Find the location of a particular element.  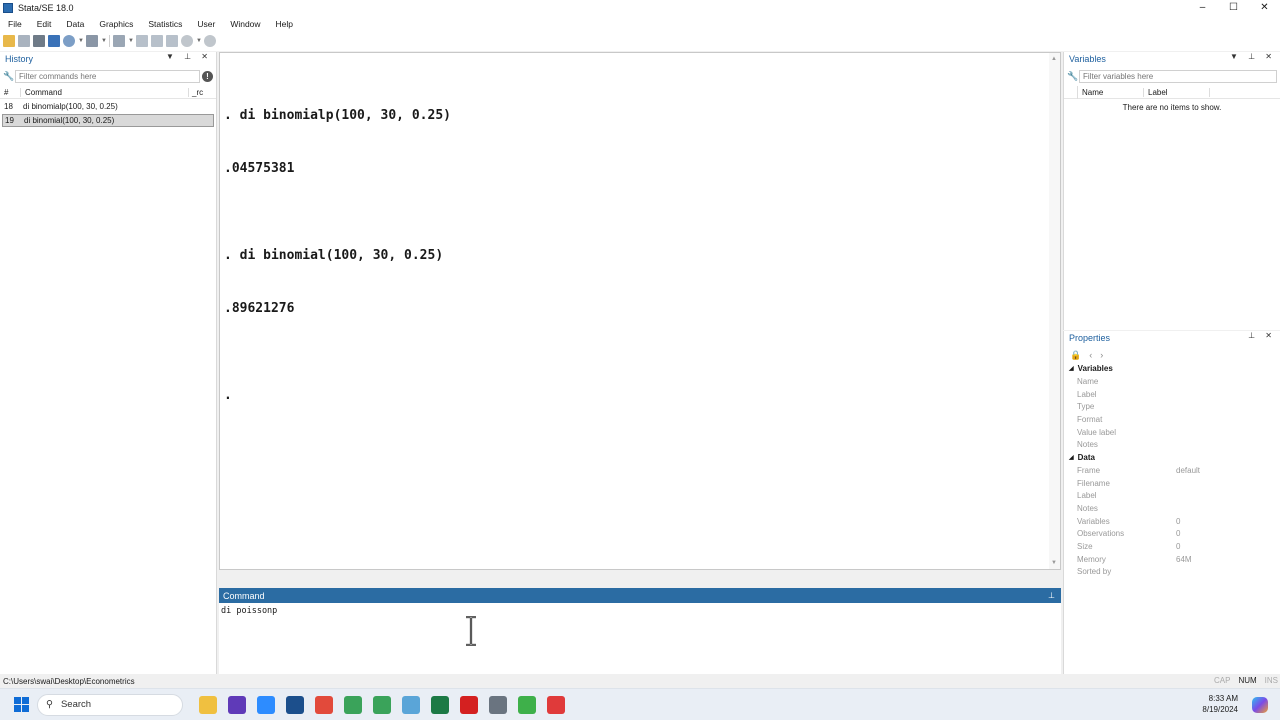

chrome-icon is located at coordinates (324, 704).